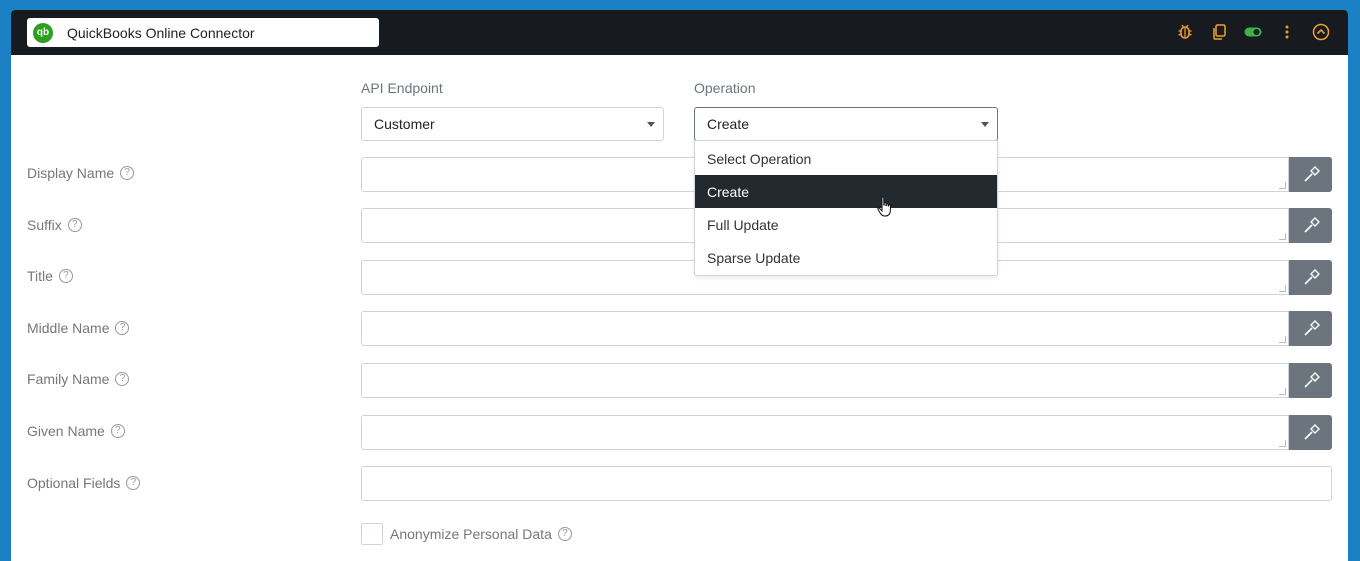  I want to click on given-name-wrench-button, so click(1310, 432).